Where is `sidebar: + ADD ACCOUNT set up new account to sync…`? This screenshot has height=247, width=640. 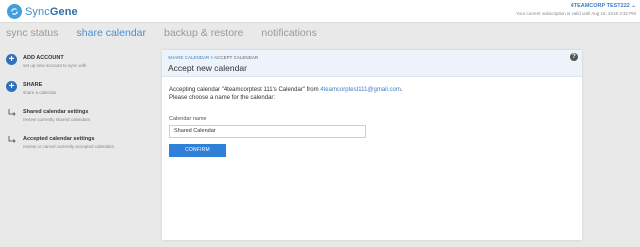 sidebar: + ADD ACCOUNT set up new account to sync… is located at coordinates (77, 104).